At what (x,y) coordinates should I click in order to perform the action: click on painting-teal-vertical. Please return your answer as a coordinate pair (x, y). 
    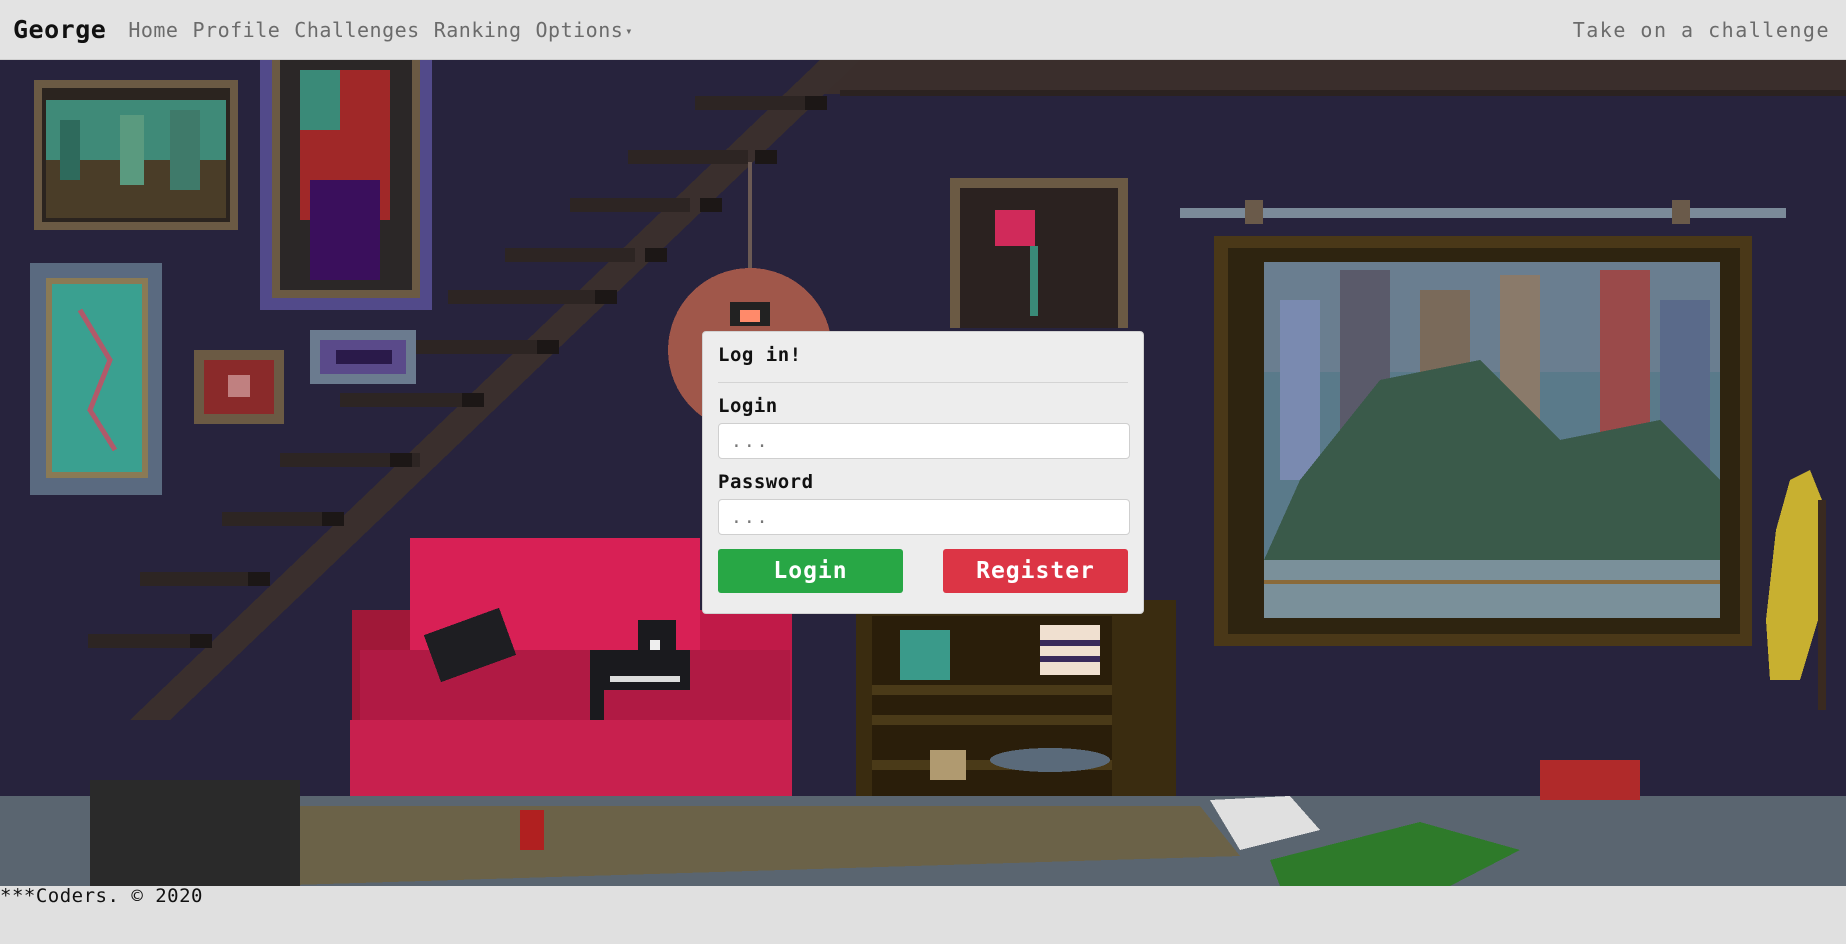
    Looking at the image, I should click on (96, 379).